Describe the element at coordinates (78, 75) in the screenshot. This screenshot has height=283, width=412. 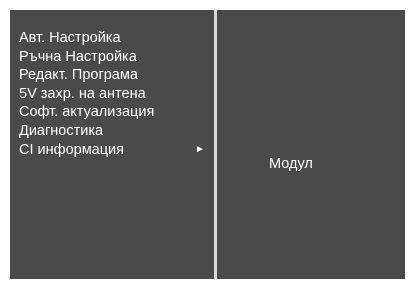
I see `menu-item-label: Редакт. Програма` at that location.